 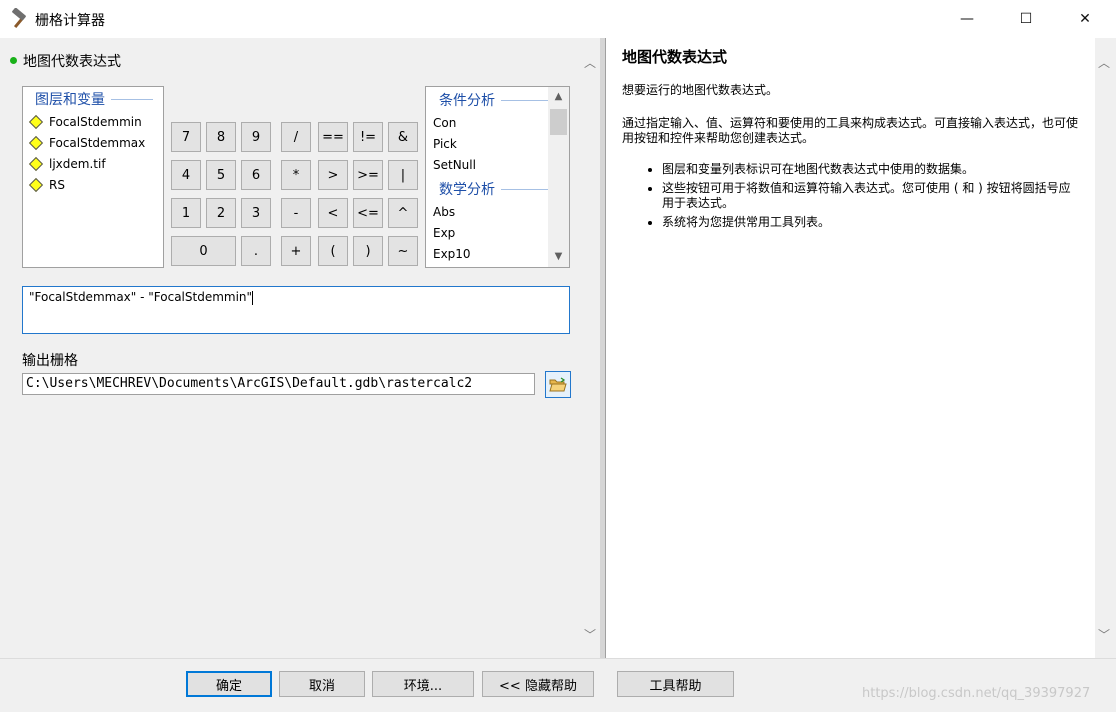 What do you see at coordinates (675, 57) in the screenshot?
I see `help-title: 地图代数表达式` at bounding box center [675, 57].